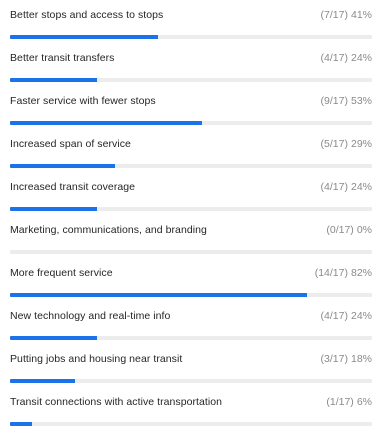 This screenshot has width=372, height=437. What do you see at coordinates (191, 157) in the screenshot?
I see `result-row: Increased span of service (5/17) 29%` at bounding box center [191, 157].